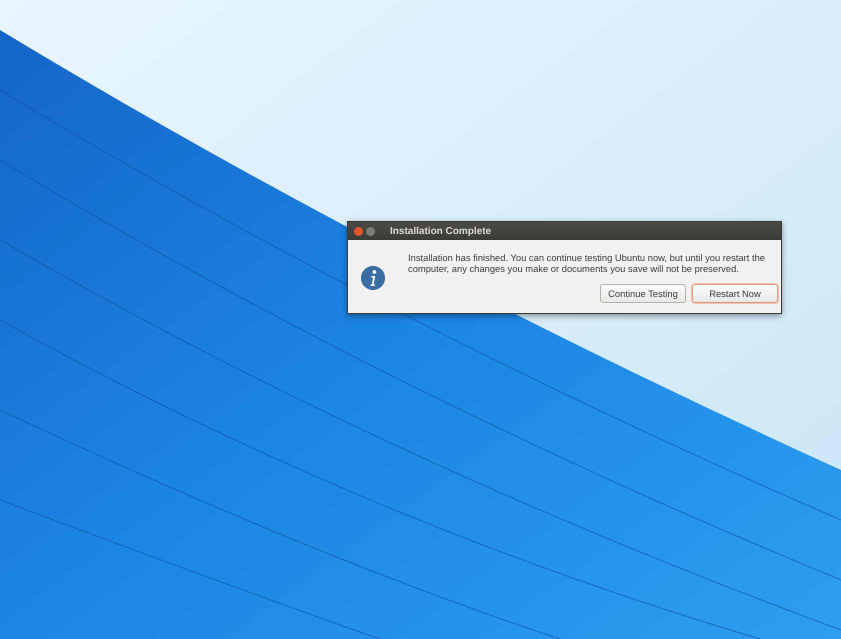 Image resolution: width=841 pixels, height=639 pixels. I want to click on window-title: Installation Complete, so click(441, 231).